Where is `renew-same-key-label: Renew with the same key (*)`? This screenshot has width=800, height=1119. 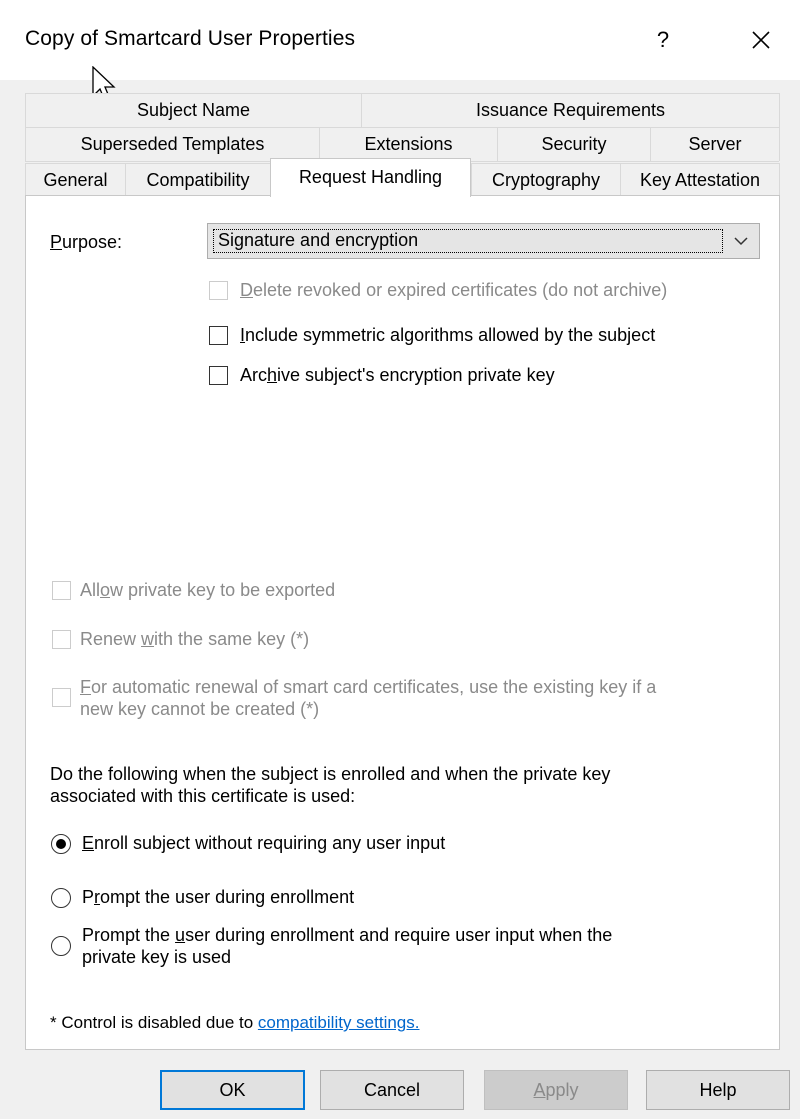 renew-same-key-label: Renew with the same key (*) is located at coordinates (195, 639).